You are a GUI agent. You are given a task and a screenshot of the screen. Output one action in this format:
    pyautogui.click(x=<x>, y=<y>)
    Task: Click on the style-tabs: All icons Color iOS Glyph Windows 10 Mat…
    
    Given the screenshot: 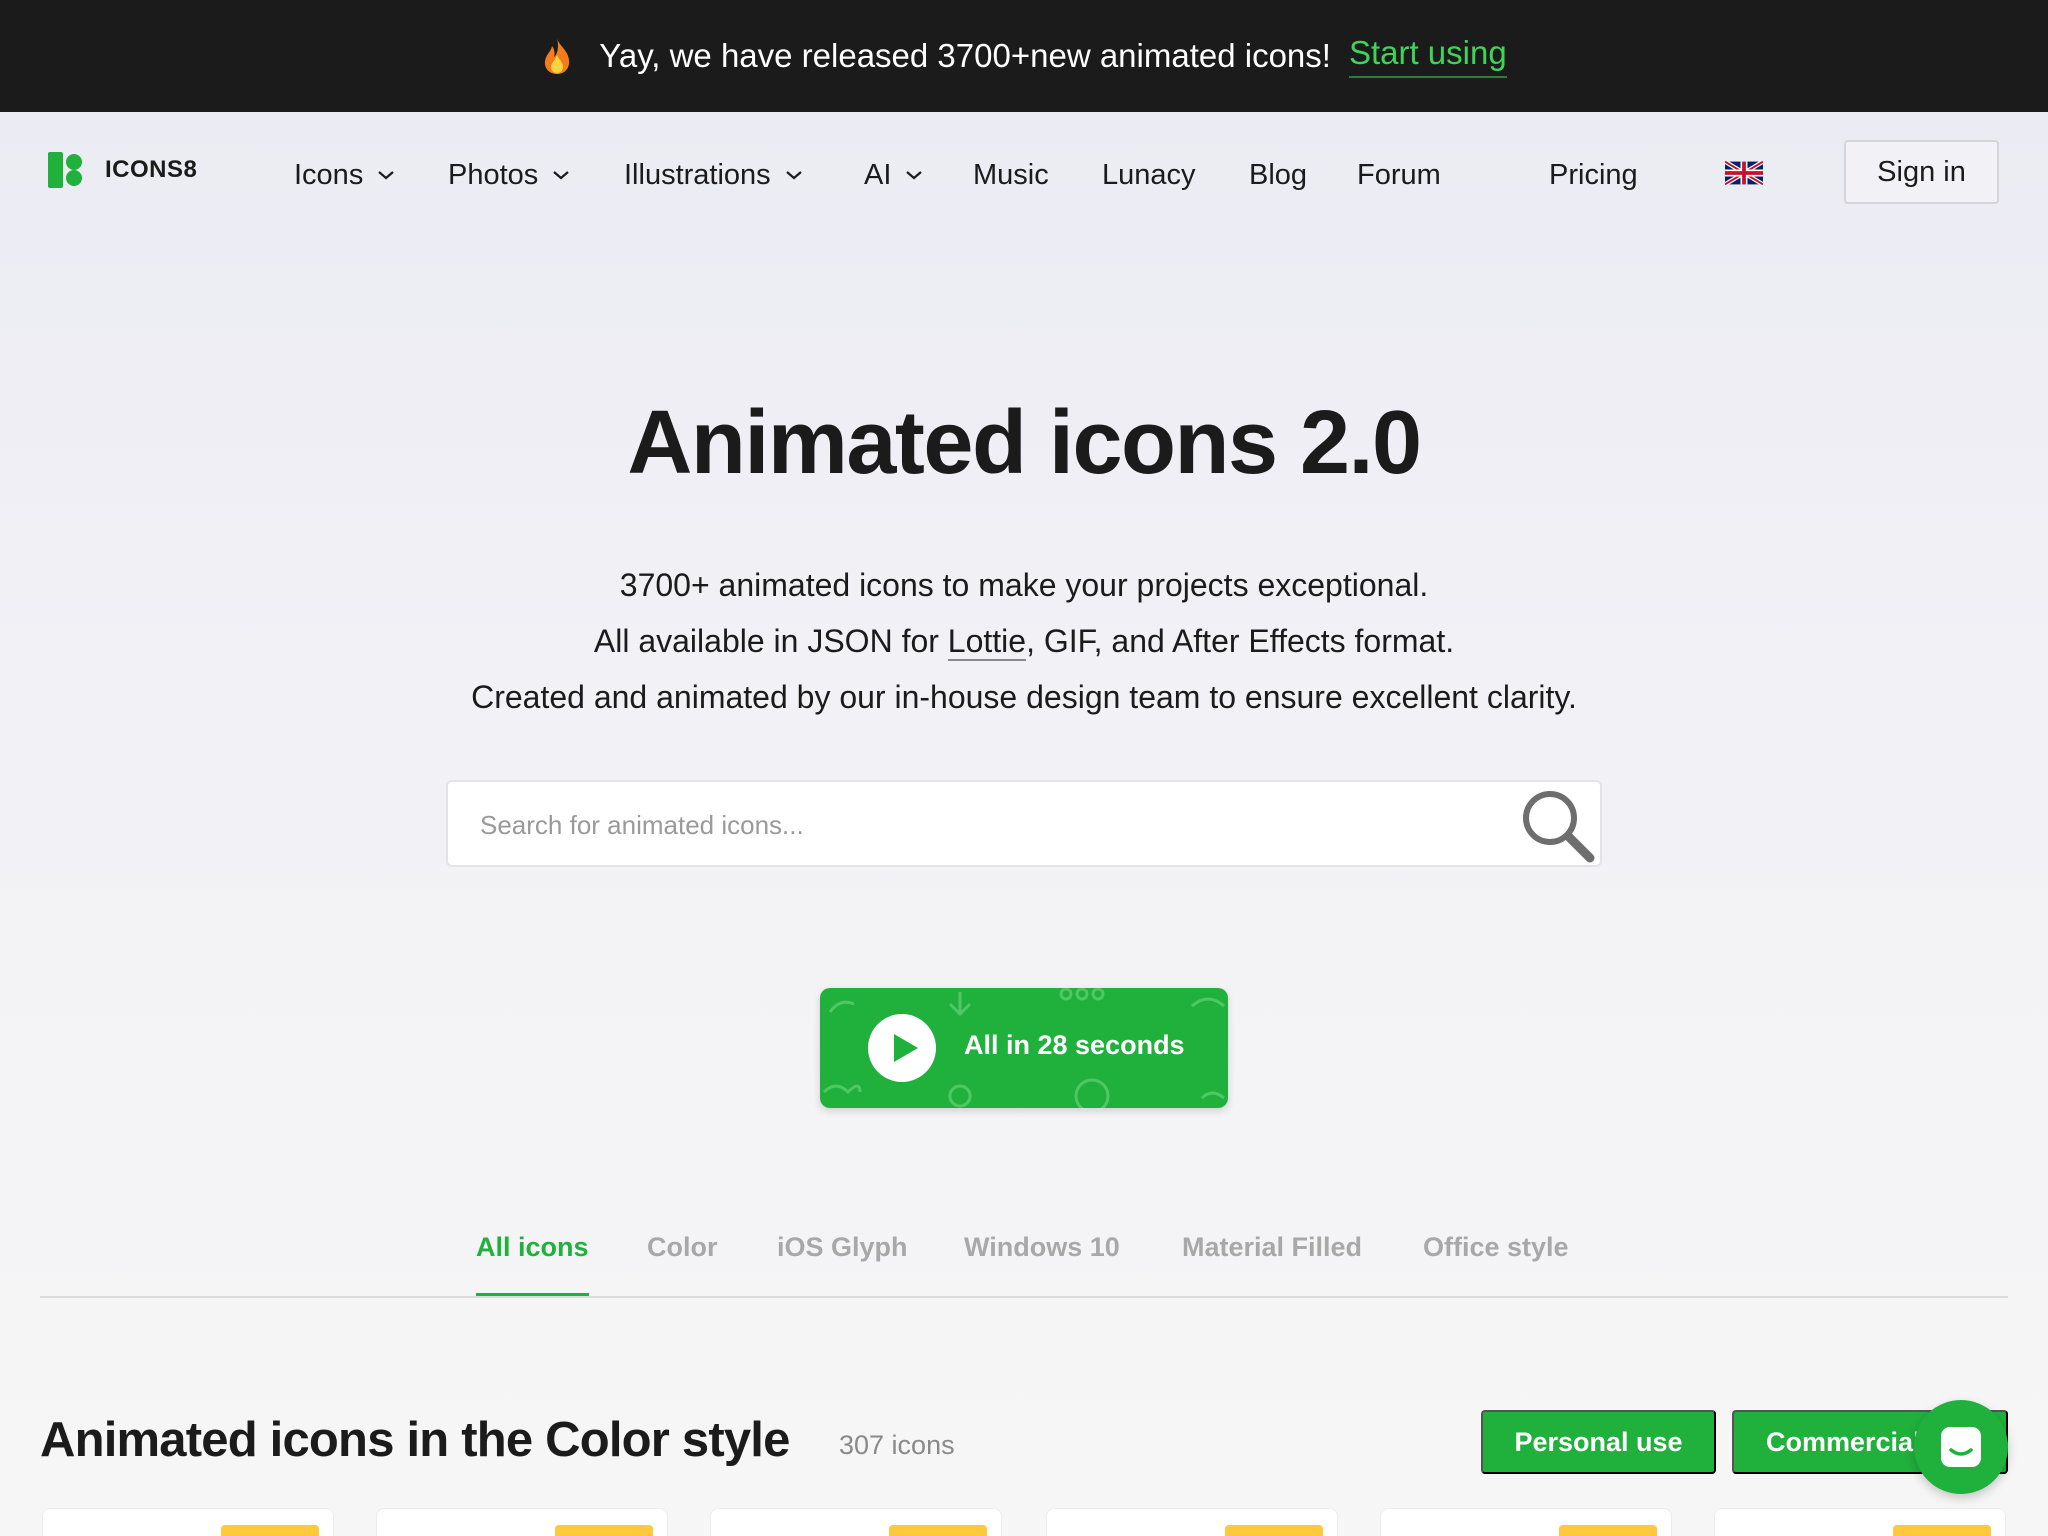 What is the action you would take?
    pyautogui.click(x=1024, y=1265)
    